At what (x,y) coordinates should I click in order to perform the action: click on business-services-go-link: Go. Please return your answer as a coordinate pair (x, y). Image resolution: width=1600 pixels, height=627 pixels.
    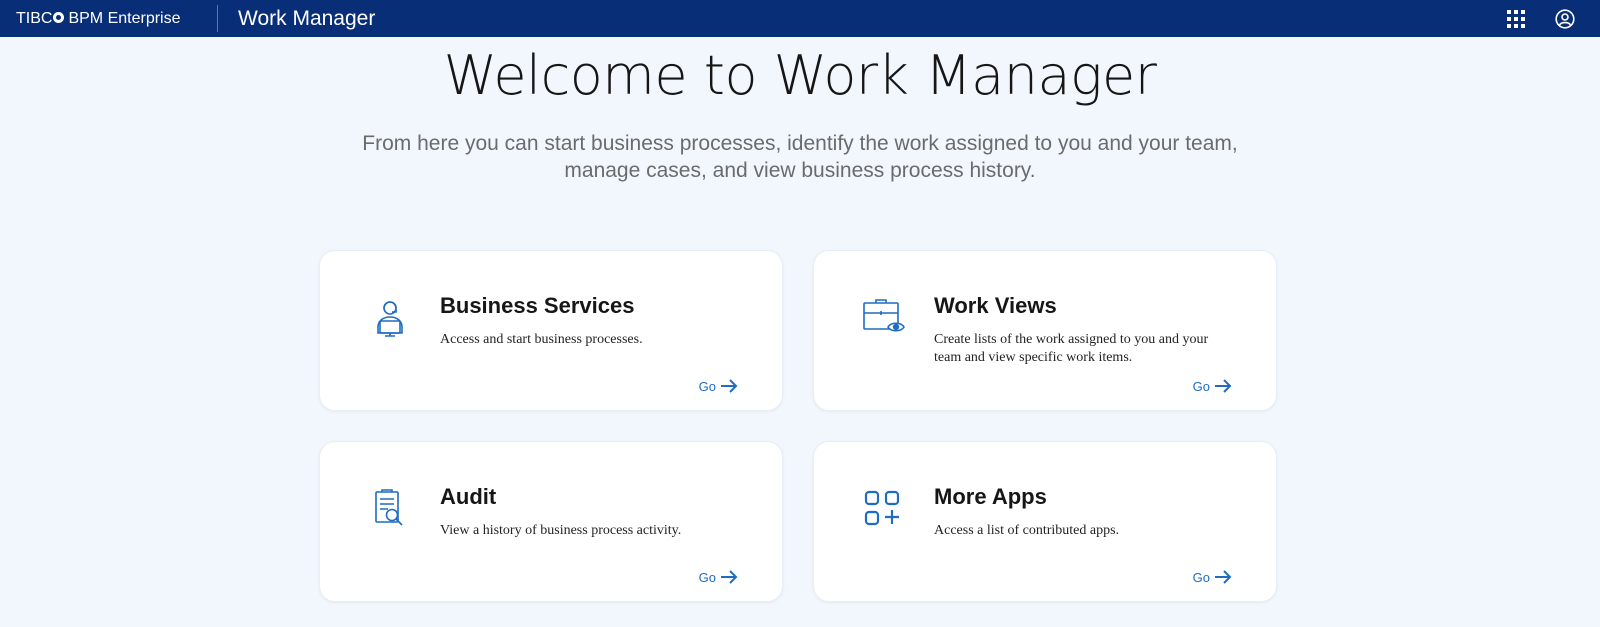
    Looking at the image, I should click on (718, 386).